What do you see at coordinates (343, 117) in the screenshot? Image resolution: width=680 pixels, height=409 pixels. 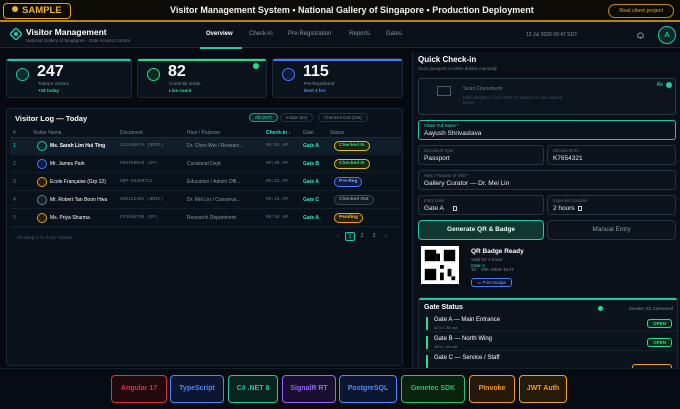 I see `filter-checked-out: Checked Out (165)` at bounding box center [343, 117].